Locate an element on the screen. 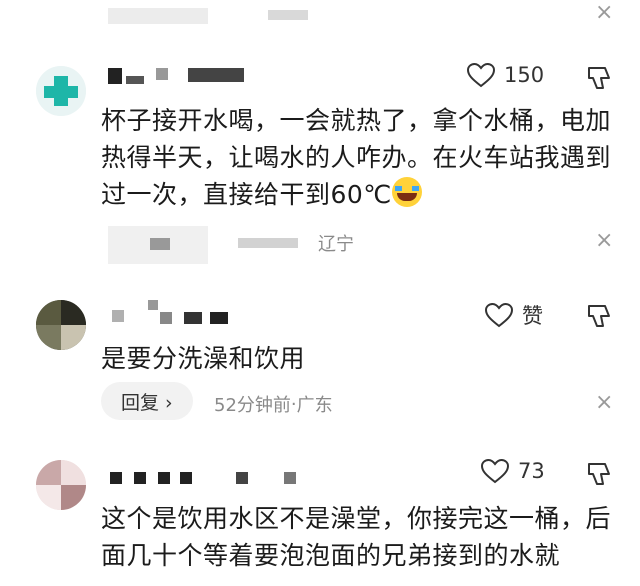 The width and height of the screenshot is (640, 586). comment-text: 这个是饮用水区不是澡堂，你接完这一桶，后面几十个等着要泡泡面的兄弟接到的水就 is located at coordinates (356, 537).